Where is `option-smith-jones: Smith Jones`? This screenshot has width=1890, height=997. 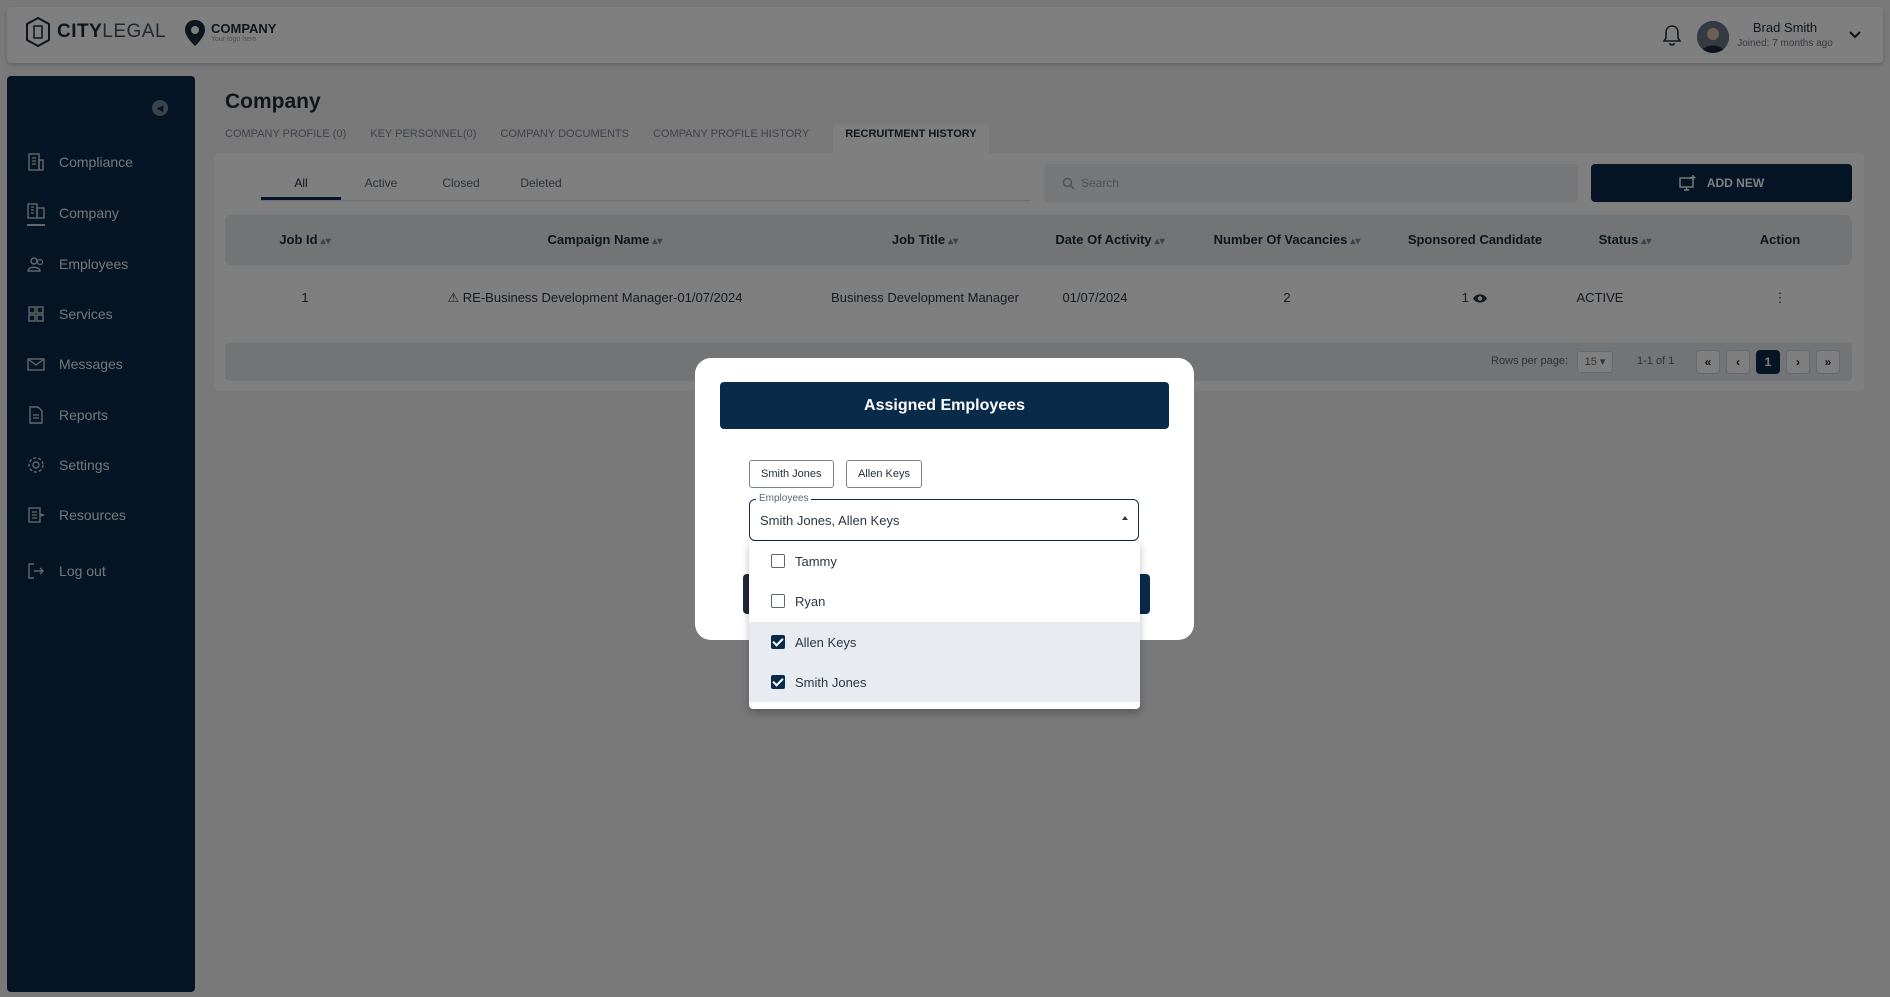 option-smith-jones: Smith Jones is located at coordinates (944, 682).